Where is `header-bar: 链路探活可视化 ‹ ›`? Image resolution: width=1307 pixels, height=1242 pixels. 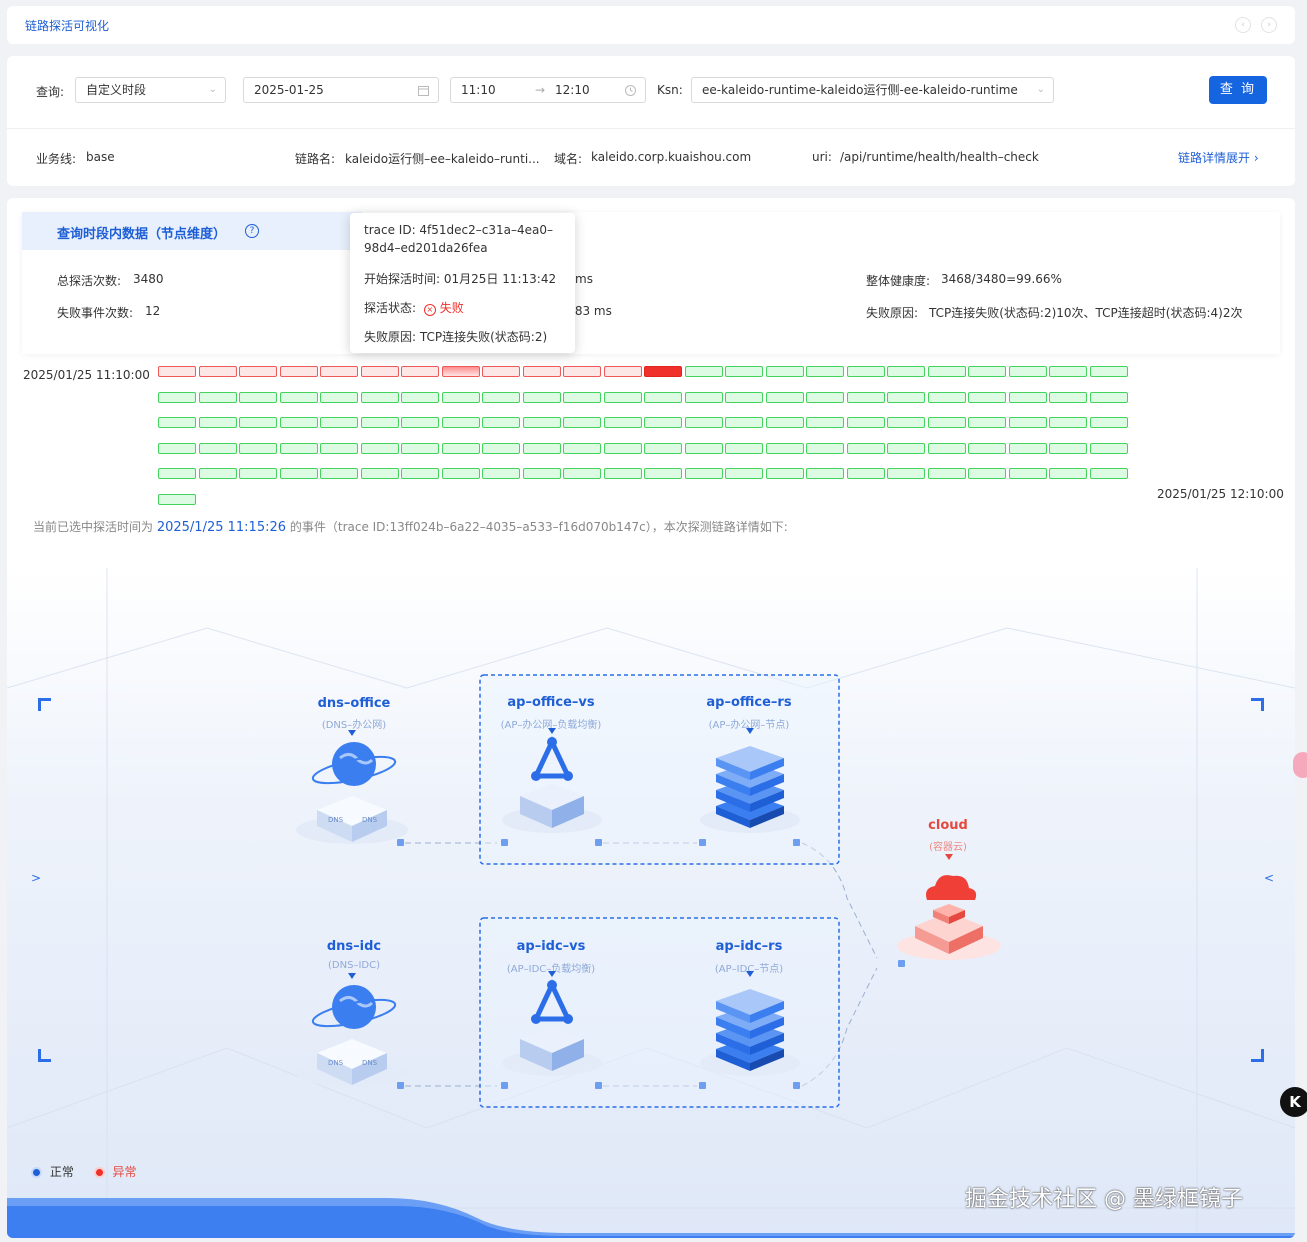 header-bar: 链路探活可视化 ‹ › is located at coordinates (651, 25).